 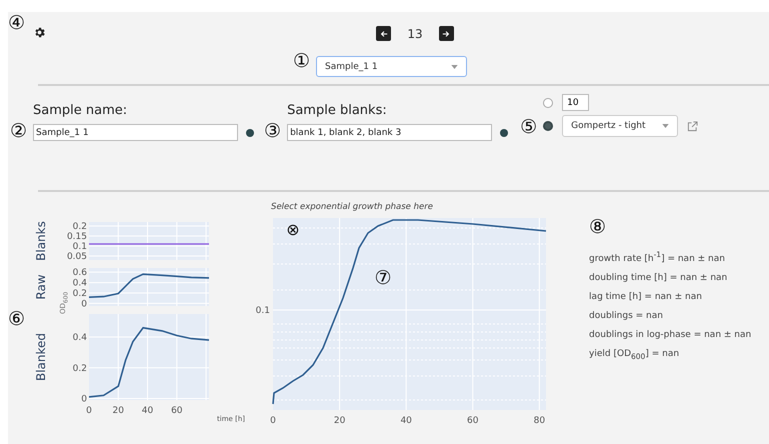 What do you see at coordinates (19, 131) in the screenshot?
I see `callout-number: ②` at bounding box center [19, 131].